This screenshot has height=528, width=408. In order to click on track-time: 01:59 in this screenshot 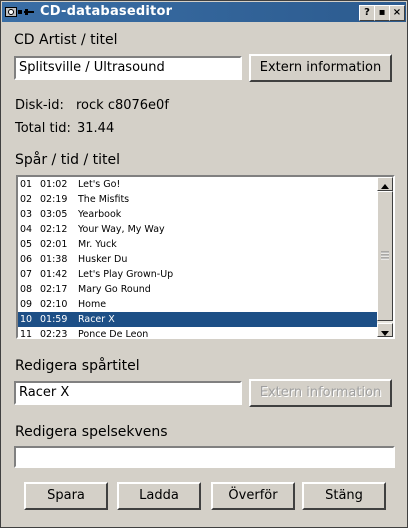, I will do `click(54, 319)`.